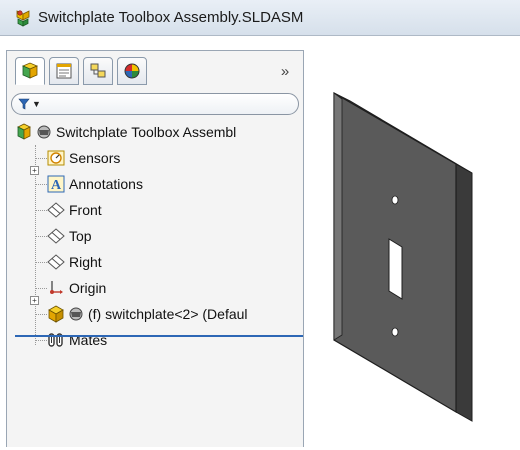 Image resolution: width=520 pixels, height=450 pixels. I want to click on mates-icon, so click(55, 340).